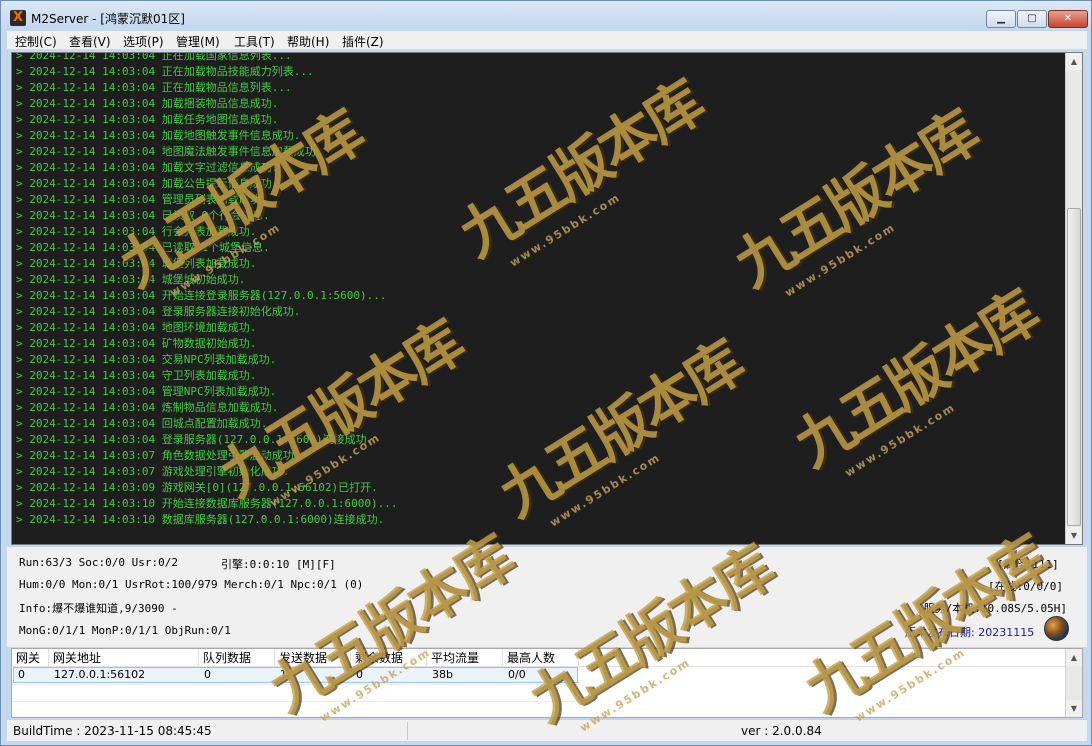 This screenshot has height=746, width=1092. I want to click on menu-options: 选项(P), so click(143, 41).